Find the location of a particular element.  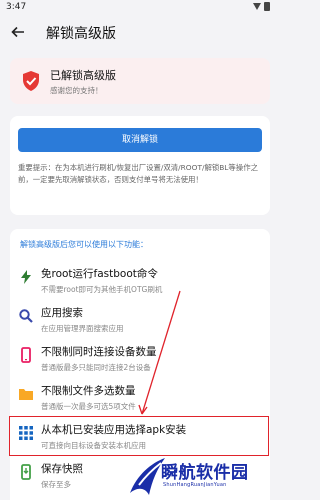

app-bar: 解锁高级版 is located at coordinates (140, 32).